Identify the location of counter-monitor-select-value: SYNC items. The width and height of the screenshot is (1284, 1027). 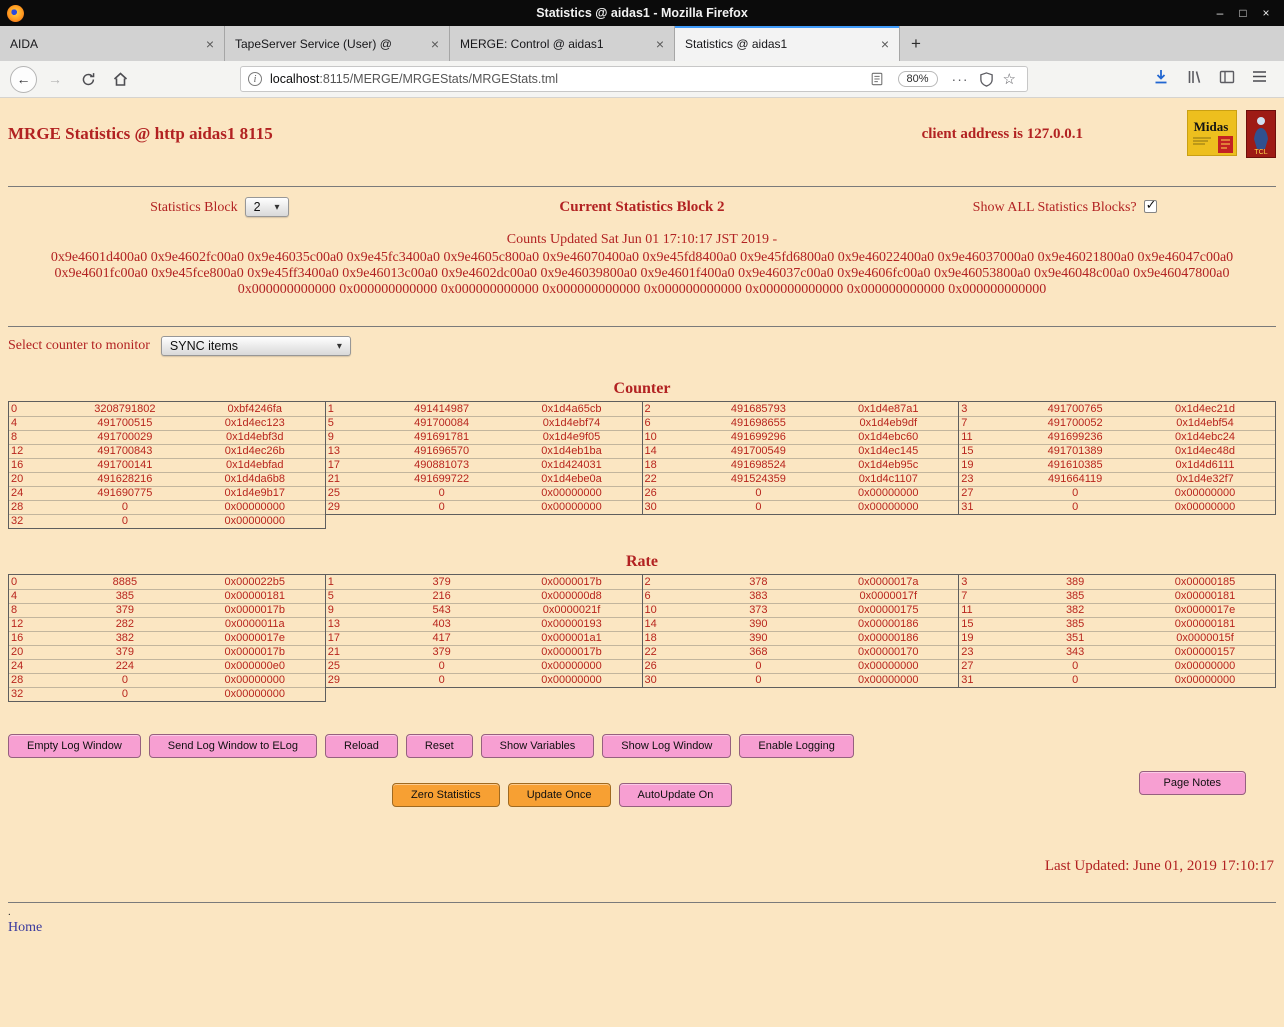
(203, 346).